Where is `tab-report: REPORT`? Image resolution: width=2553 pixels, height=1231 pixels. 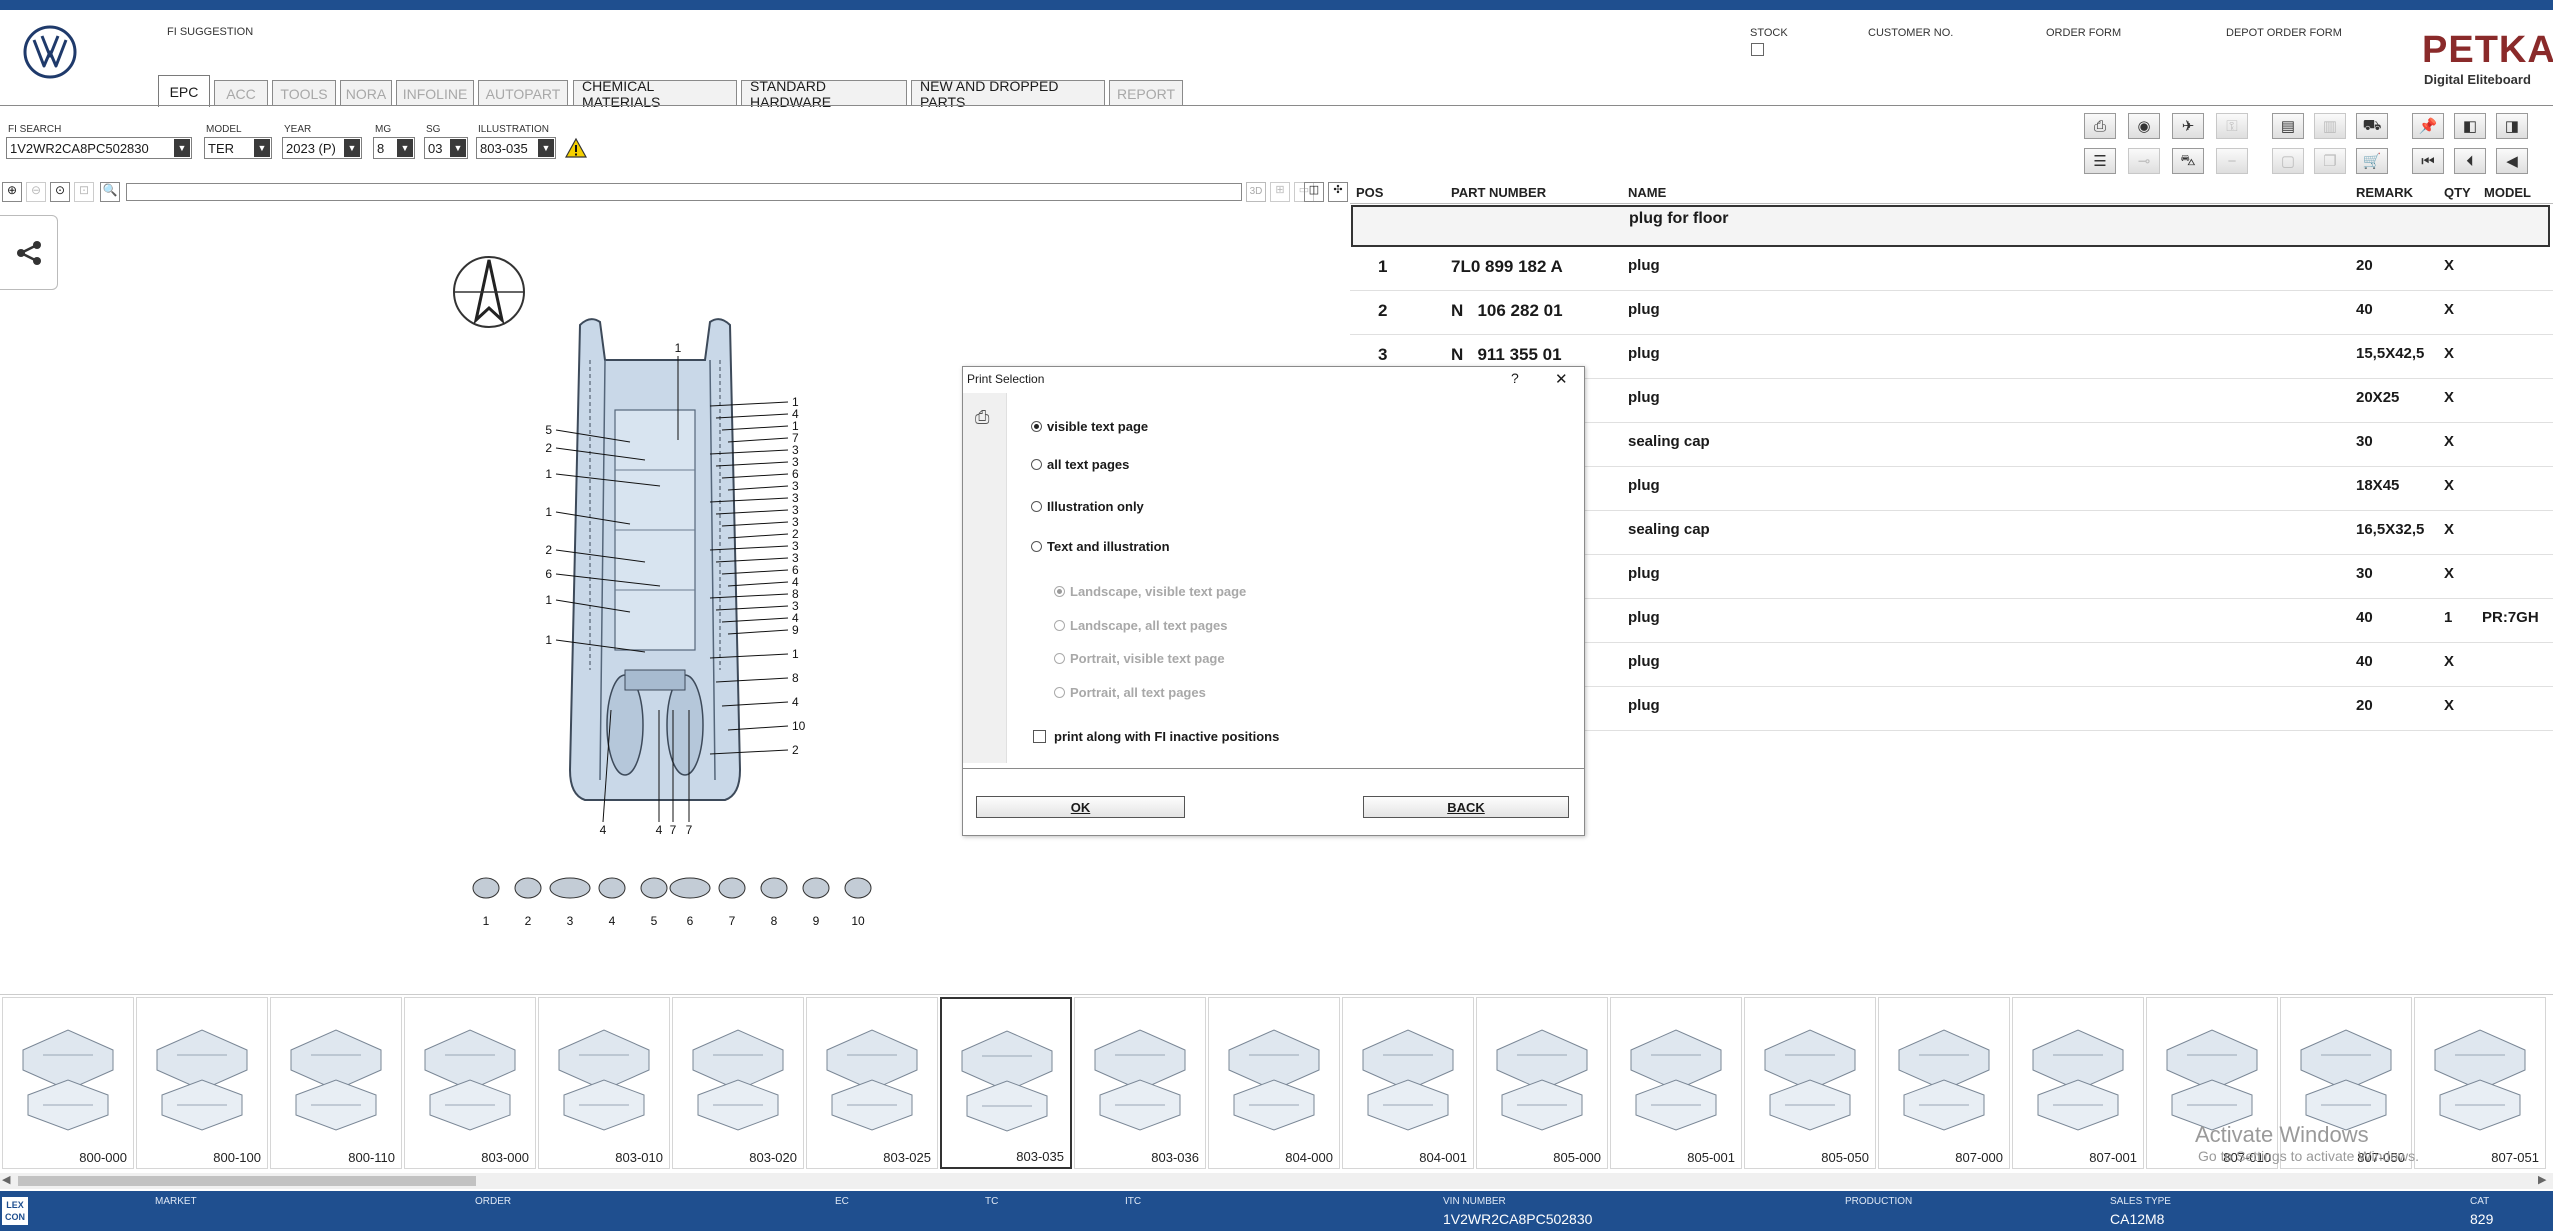 tab-report: REPORT is located at coordinates (1146, 93).